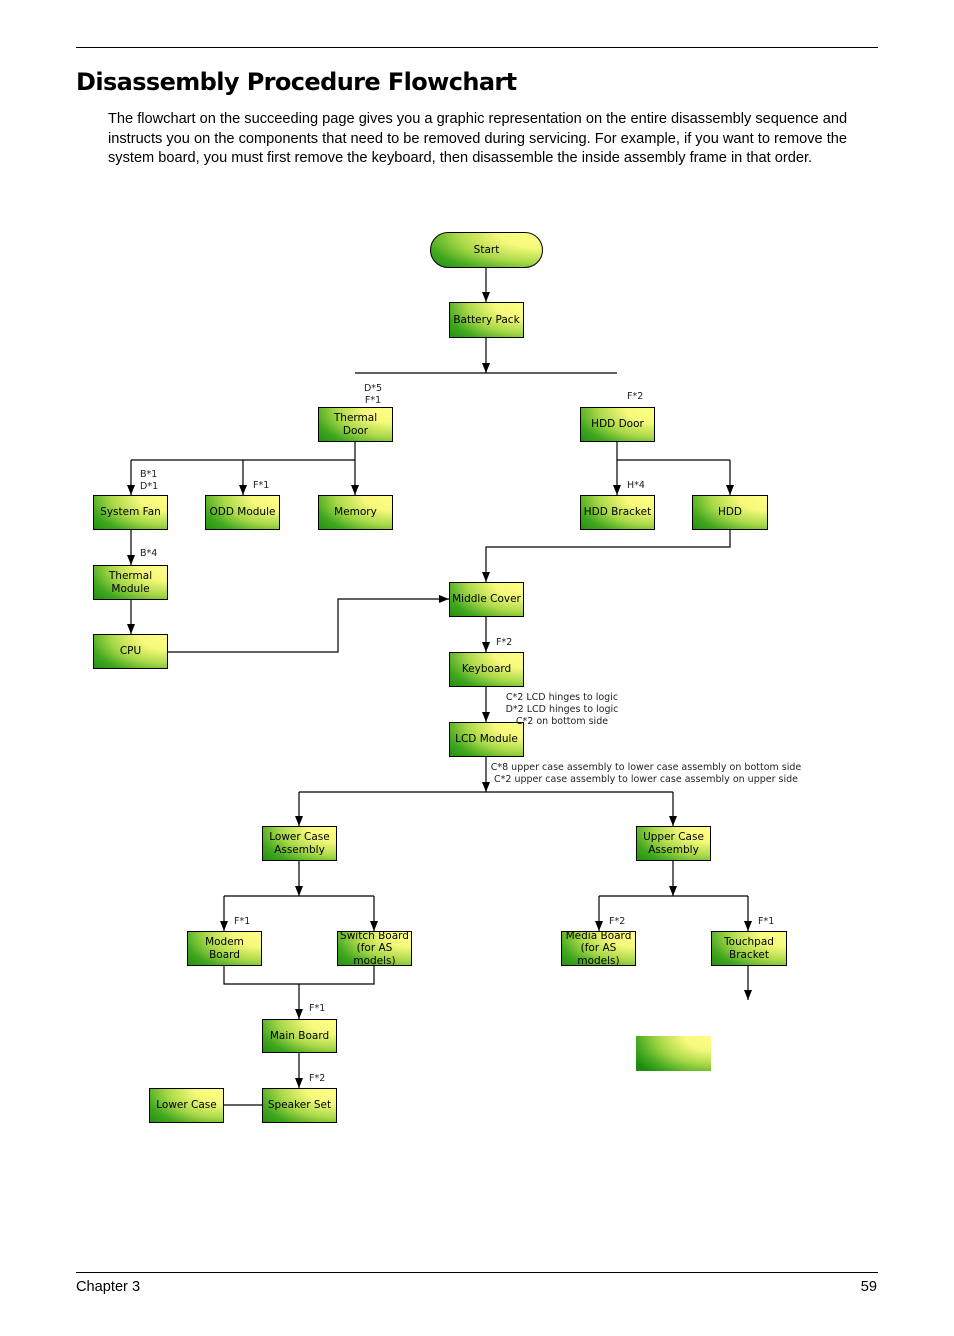  Describe the element at coordinates (636, 485) in the screenshot. I see `screw-label-hdd-bracket: H*4` at that location.